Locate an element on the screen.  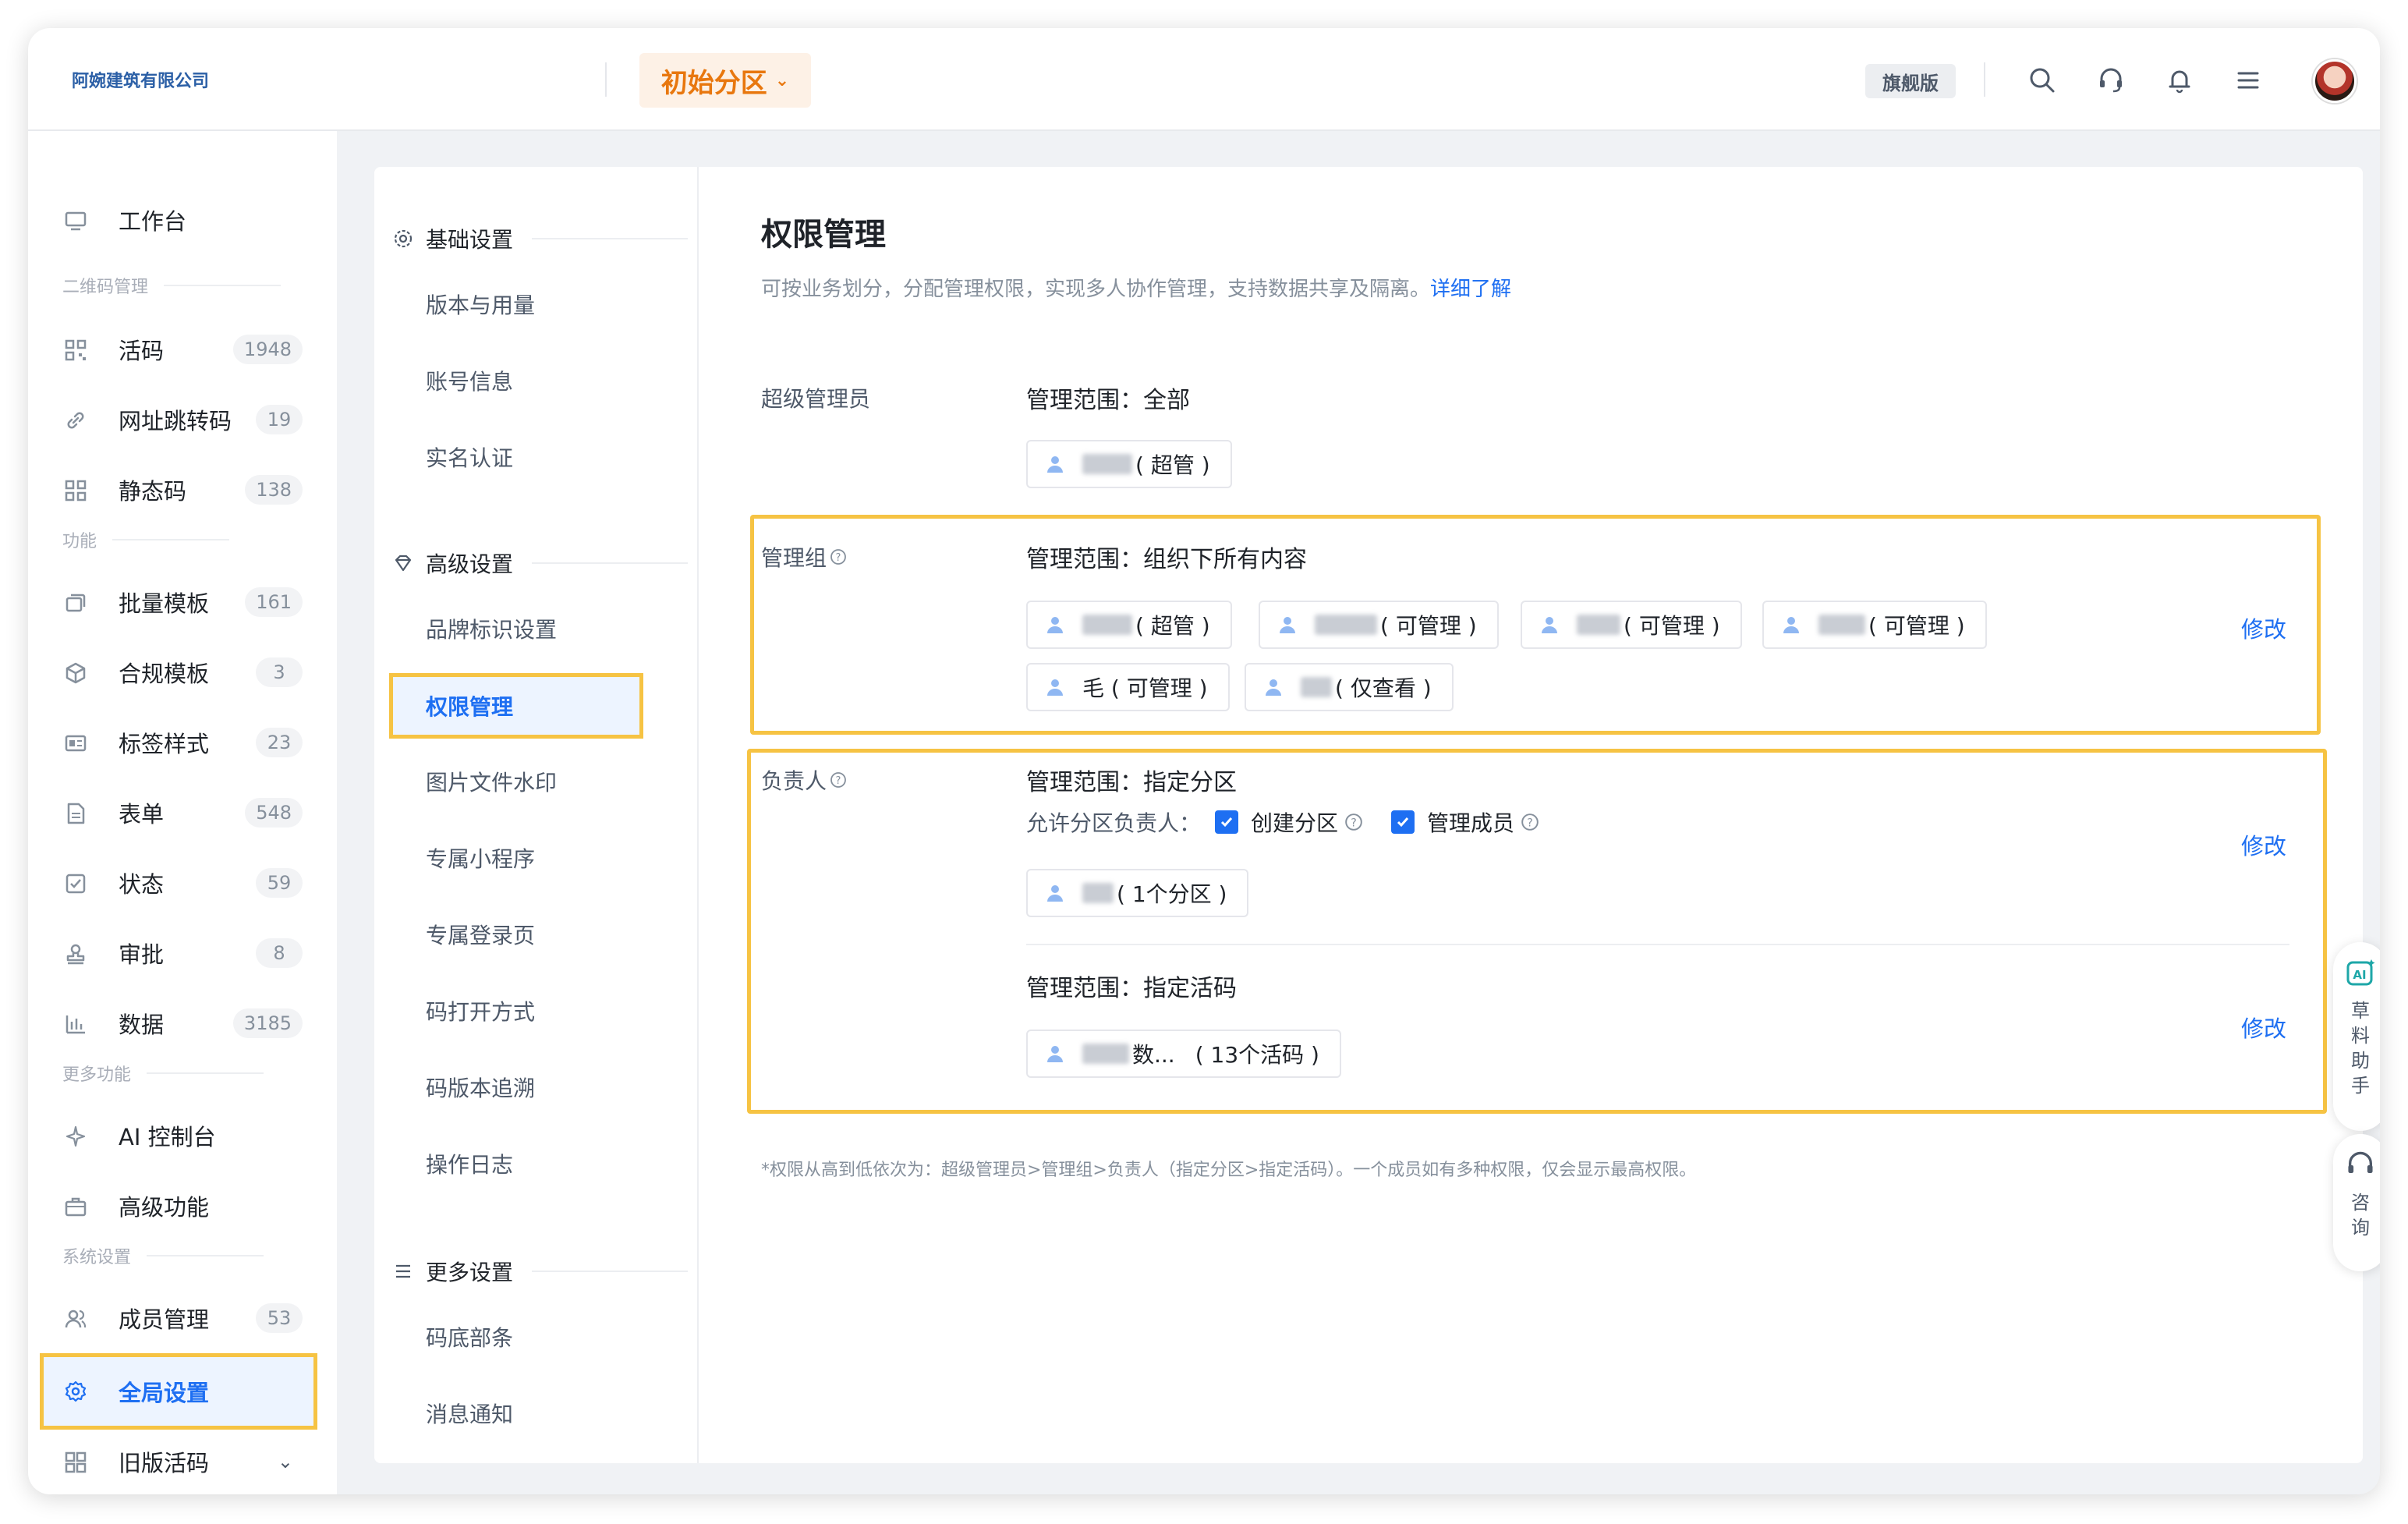
edit-group-button: 修改 is located at coordinates (2263, 628).